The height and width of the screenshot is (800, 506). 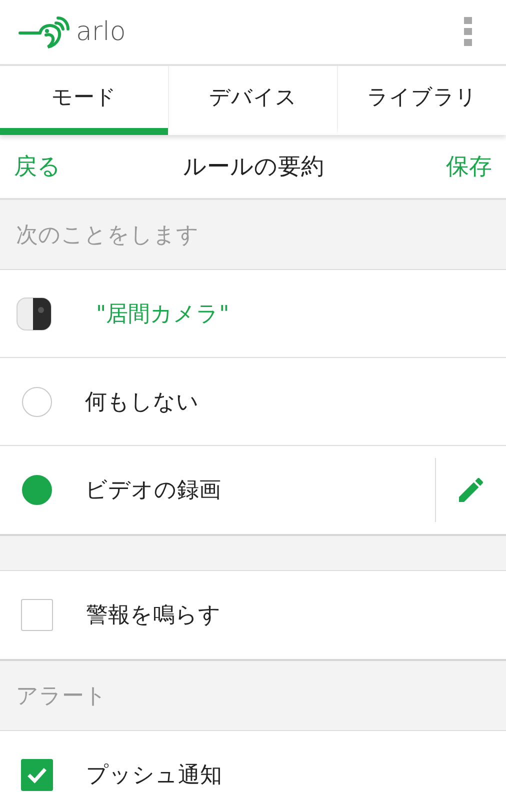 I want to click on tab: モード, so click(x=84, y=100).